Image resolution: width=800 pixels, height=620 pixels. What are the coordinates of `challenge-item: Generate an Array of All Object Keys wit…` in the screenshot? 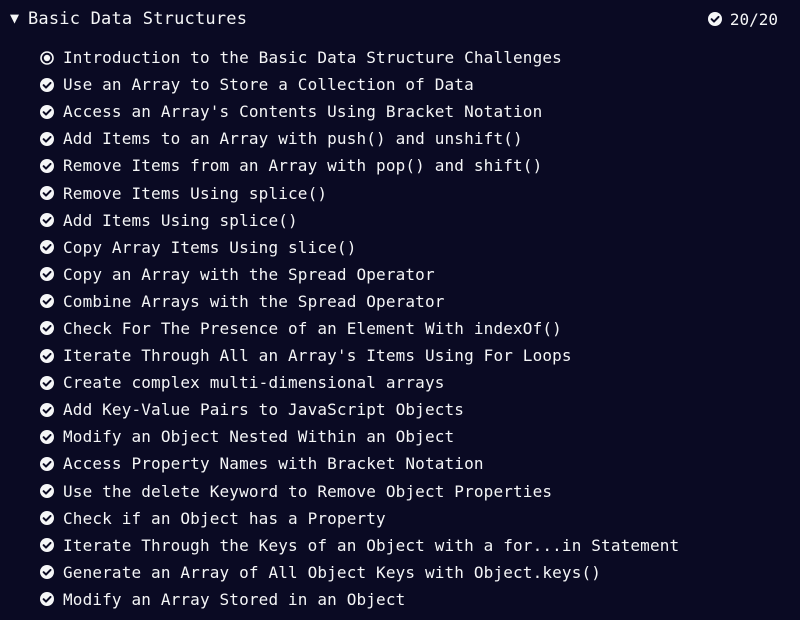 It's located at (359, 572).